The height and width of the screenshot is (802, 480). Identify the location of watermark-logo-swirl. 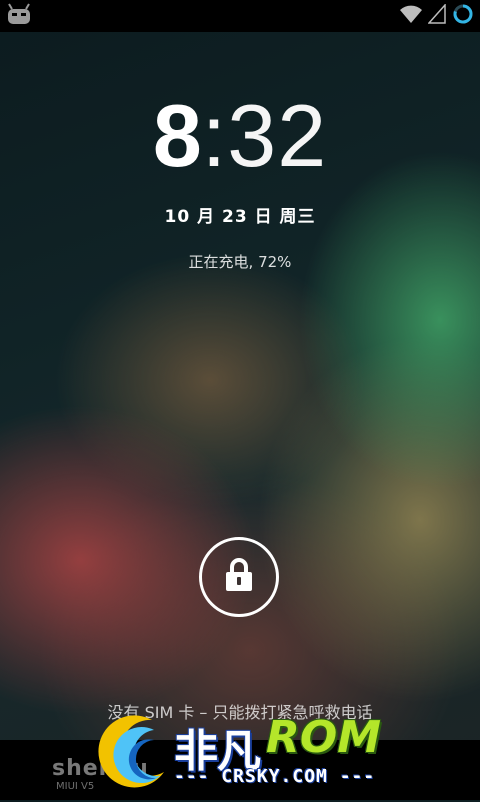
(134, 757).